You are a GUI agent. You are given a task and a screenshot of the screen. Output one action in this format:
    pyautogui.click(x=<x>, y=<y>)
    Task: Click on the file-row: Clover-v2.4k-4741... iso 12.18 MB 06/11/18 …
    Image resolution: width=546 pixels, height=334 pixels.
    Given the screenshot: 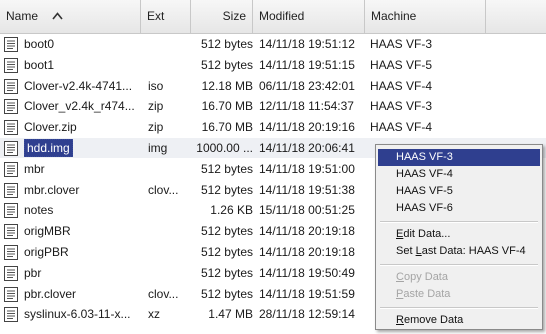 What is the action you would take?
    pyautogui.click(x=273, y=86)
    